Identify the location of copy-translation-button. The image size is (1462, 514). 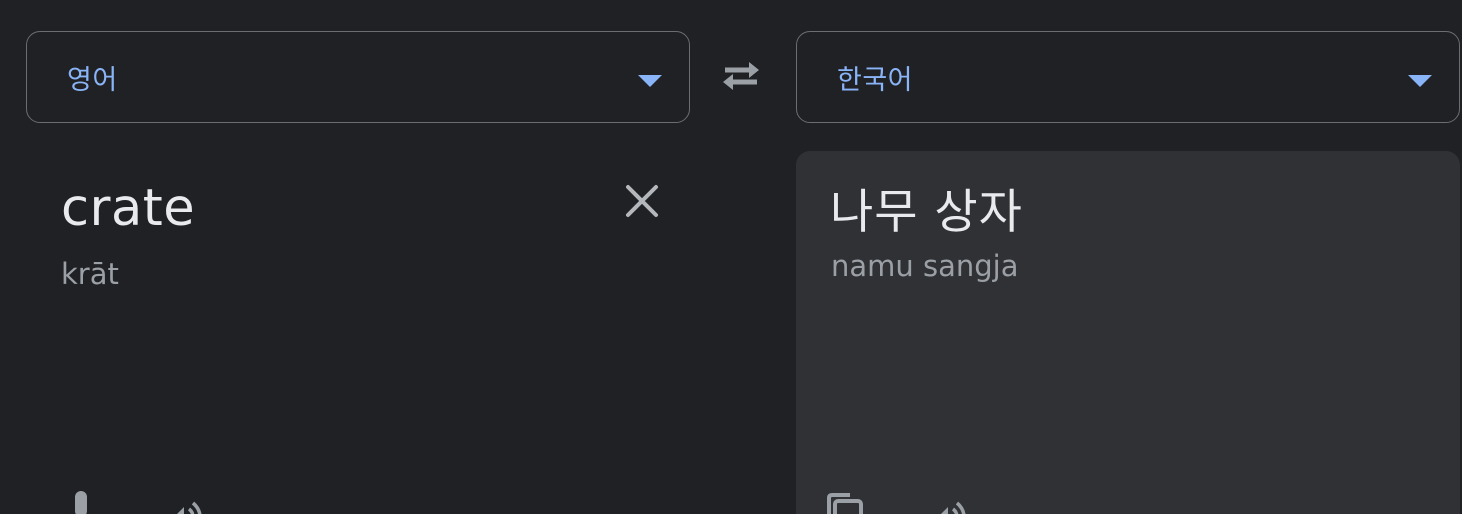
(845, 502).